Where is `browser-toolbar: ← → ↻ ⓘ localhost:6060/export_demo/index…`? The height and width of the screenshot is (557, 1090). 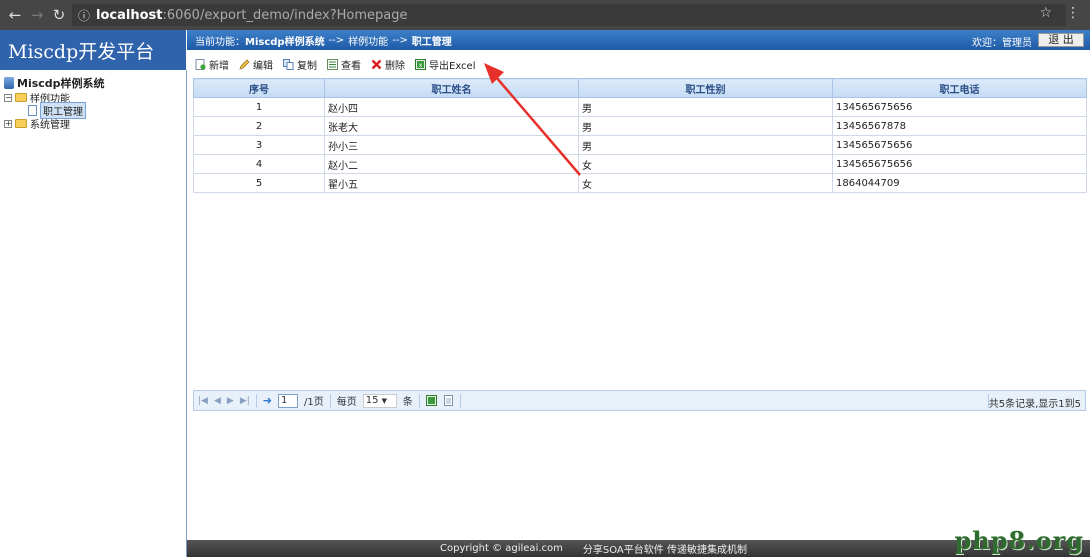 browser-toolbar: ← → ↻ ⓘ localhost:6060/export_demo/index… is located at coordinates (545, 15).